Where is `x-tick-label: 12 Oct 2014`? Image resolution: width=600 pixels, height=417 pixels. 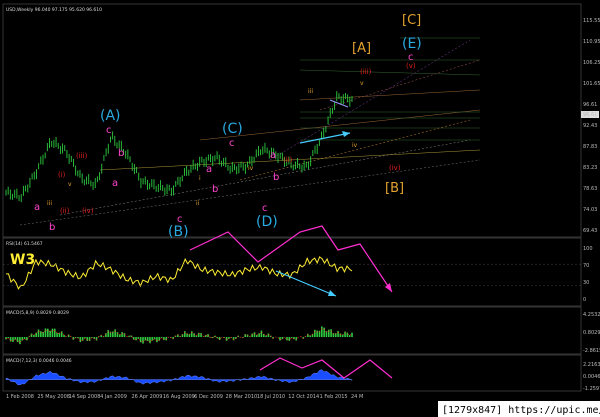 x-tick-label: 12 Oct 2014 is located at coordinates (303, 397).